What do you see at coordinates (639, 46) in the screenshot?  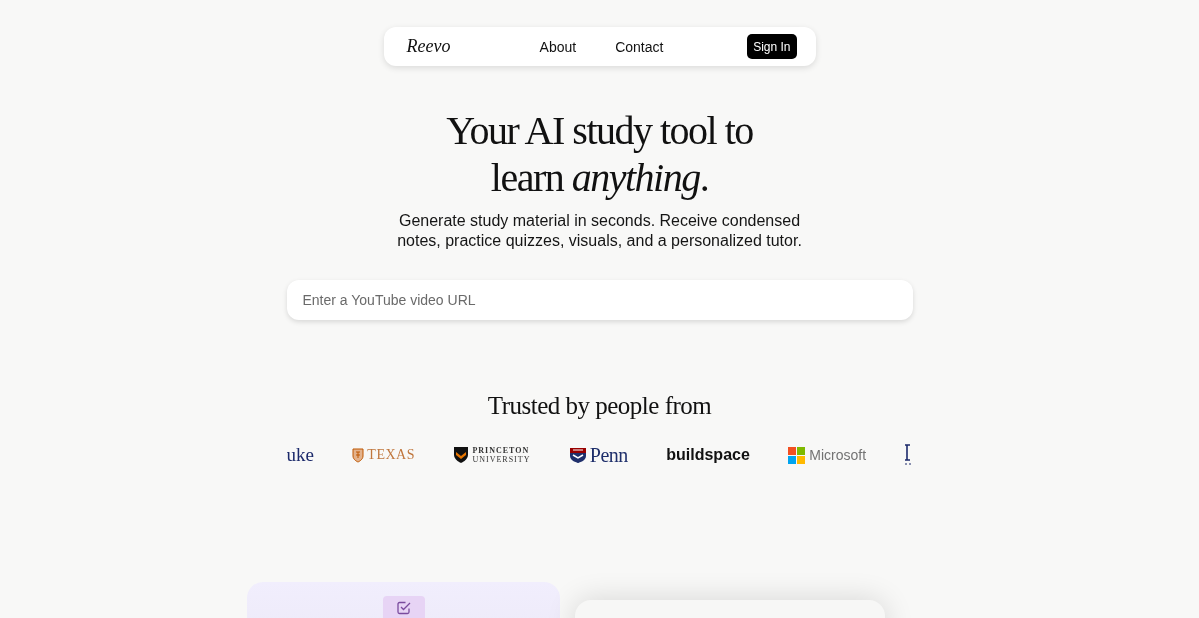 I see `nav-link: Contact` at bounding box center [639, 46].